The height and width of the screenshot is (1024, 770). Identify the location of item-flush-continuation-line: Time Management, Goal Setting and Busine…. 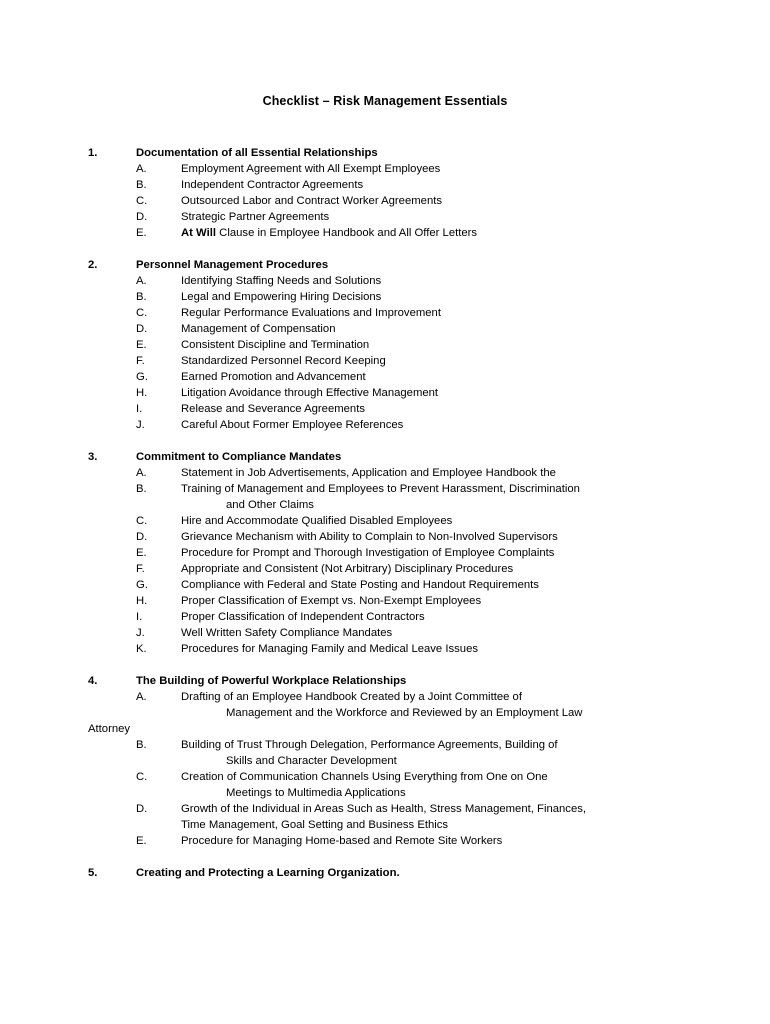
(385, 825).